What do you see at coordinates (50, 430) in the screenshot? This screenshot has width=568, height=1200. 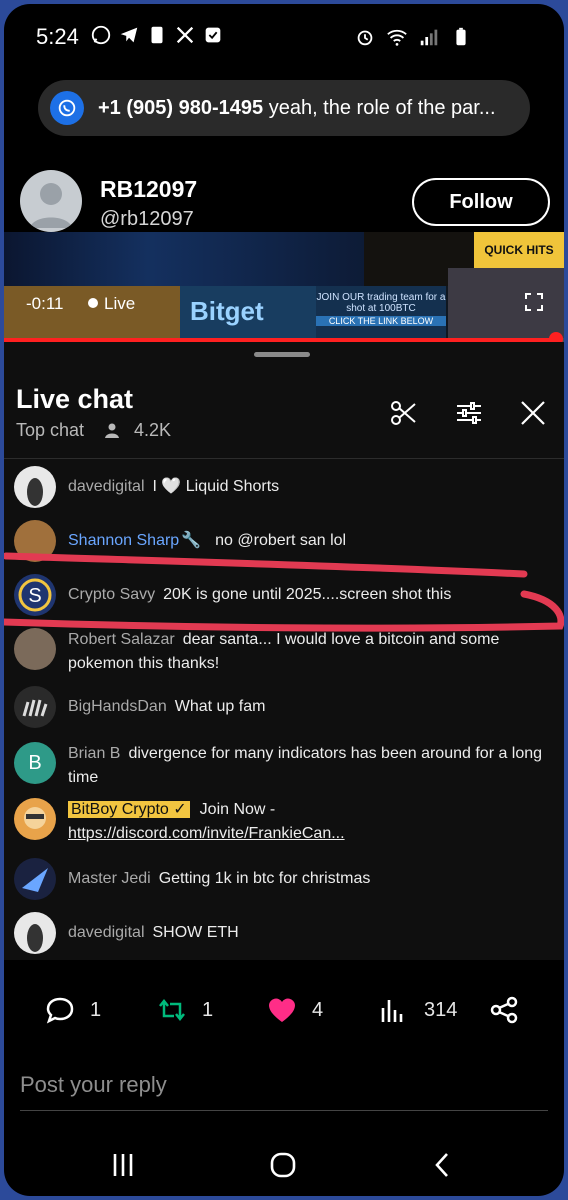 I see `chat-filter-dropdown: Top chat` at bounding box center [50, 430].